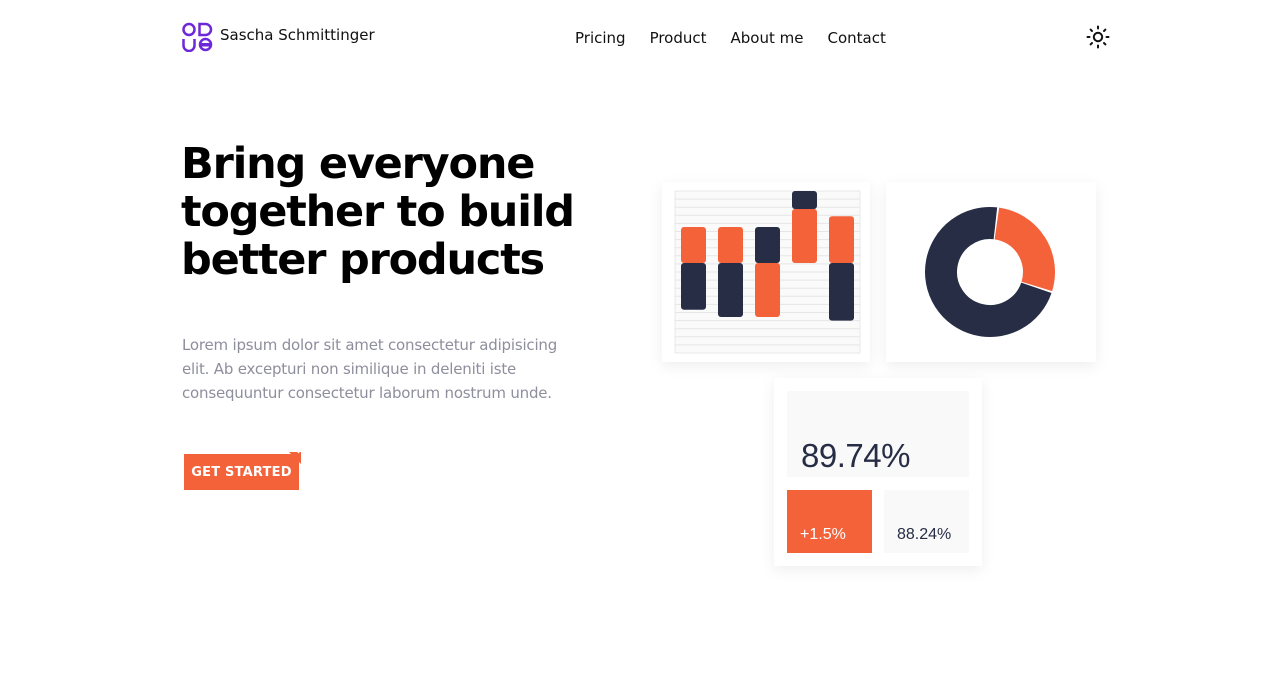 The height and width of the screenshot is (676, 1268). I want to click on get-started-button: GET STARTED, so click(241, 472).